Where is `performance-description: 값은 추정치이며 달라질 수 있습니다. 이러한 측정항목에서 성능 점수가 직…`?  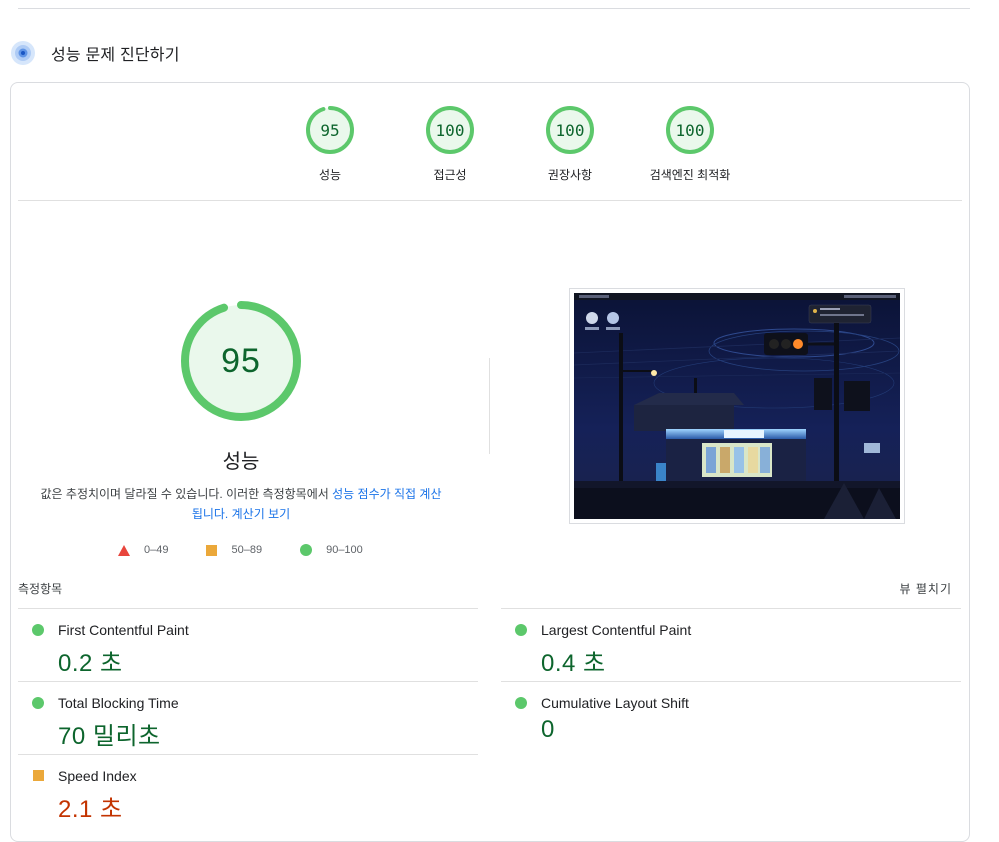 performance-description: 값은 추정치이며 달라질 수 있습니다. 이러한 측정항목에서 성능 점수가 직… is located at coordinates (241, 504).